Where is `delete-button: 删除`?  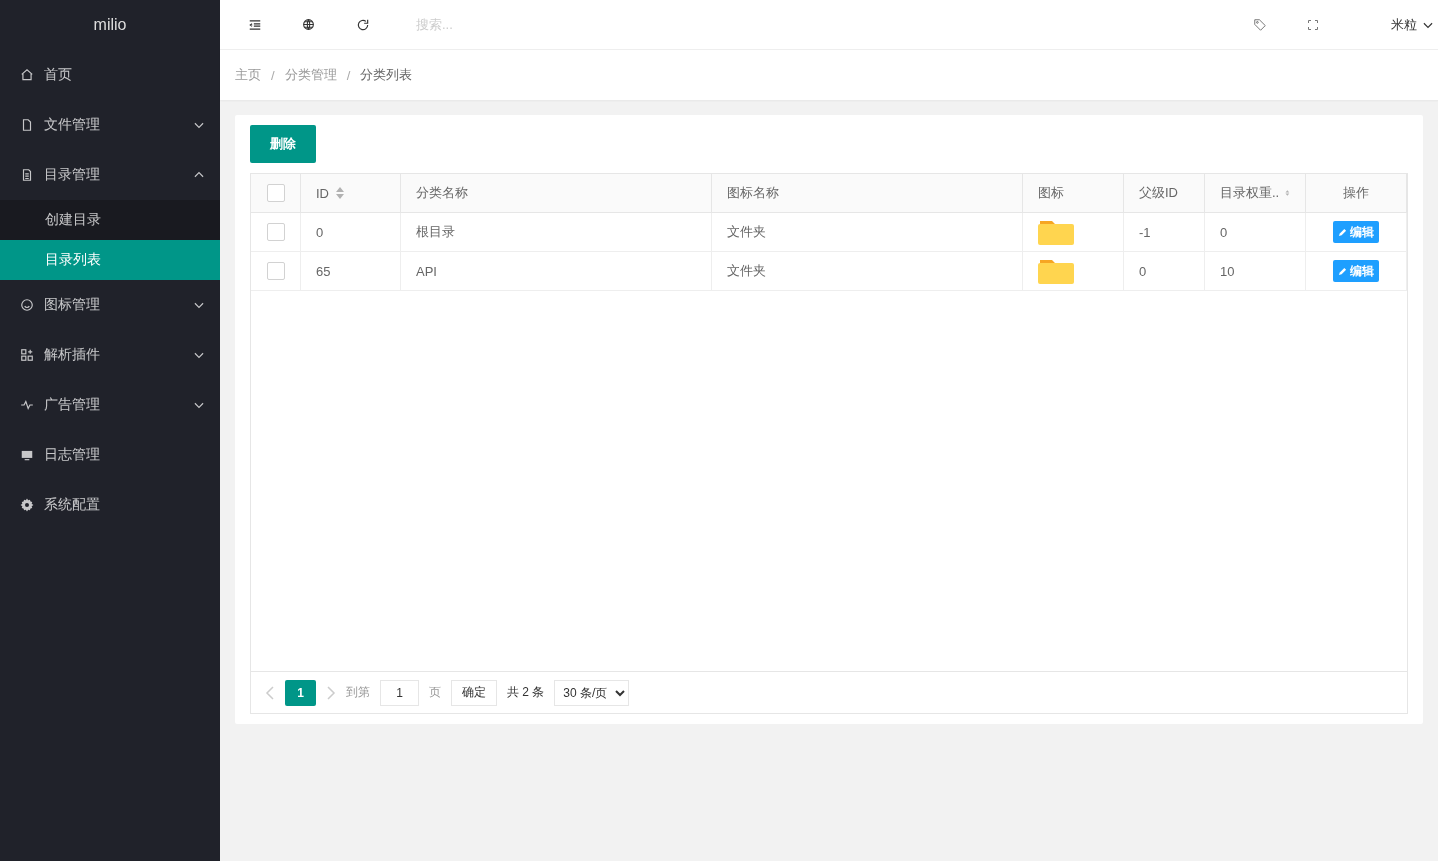
delete-button: 删除 is located at coordinates (283, 144).